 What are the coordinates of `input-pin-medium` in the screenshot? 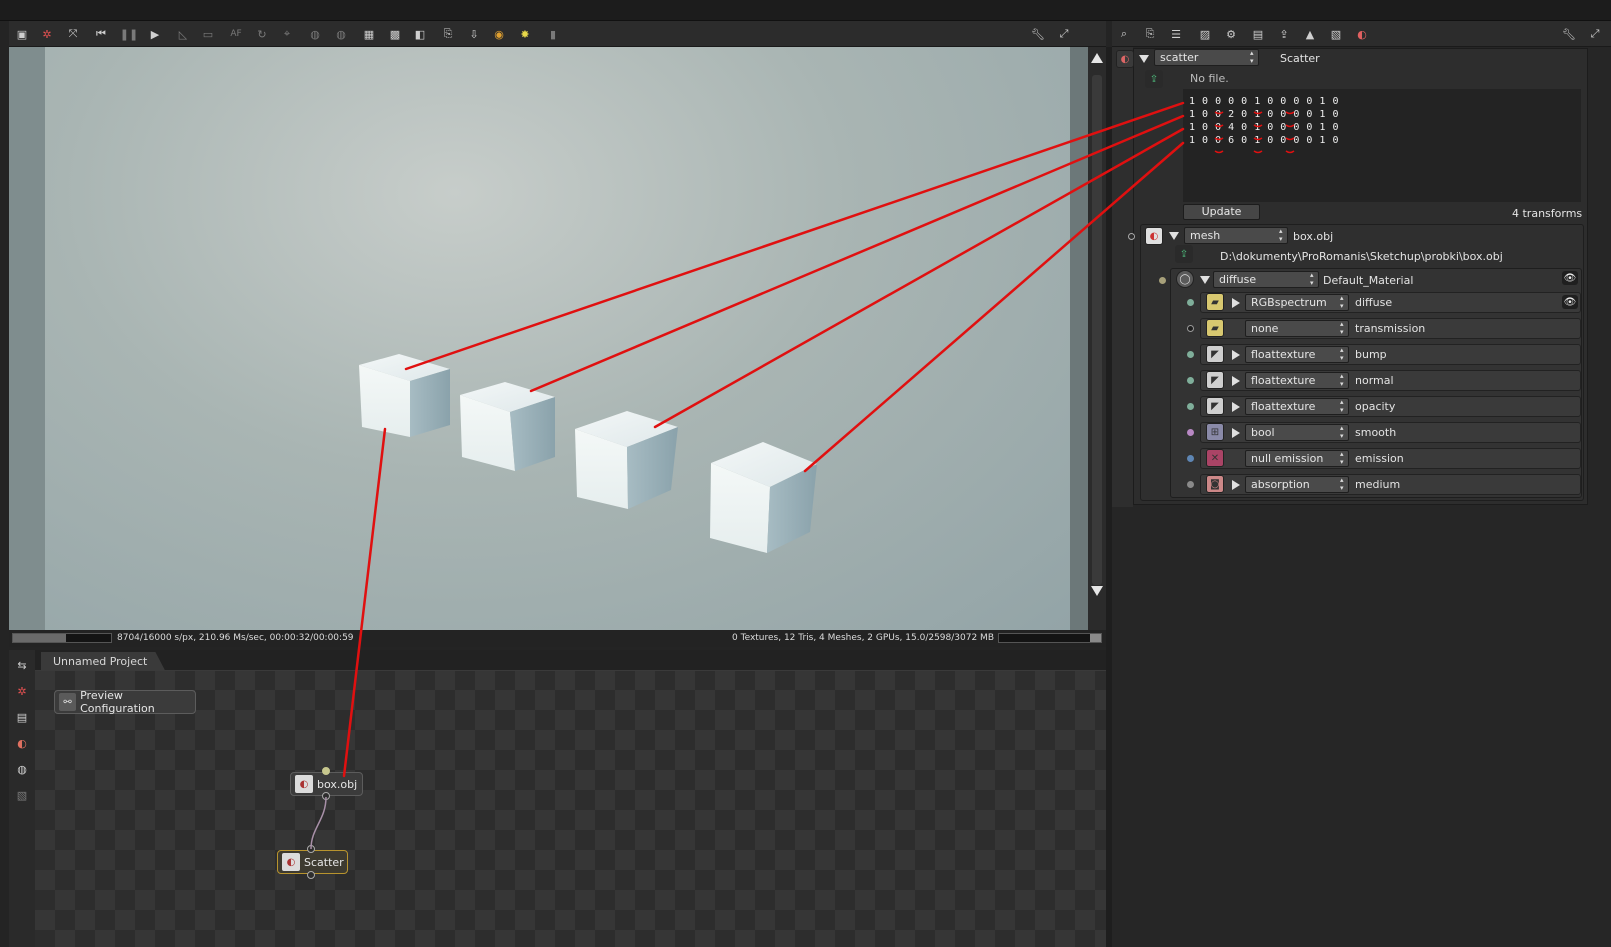 It's located at (1190, 484).